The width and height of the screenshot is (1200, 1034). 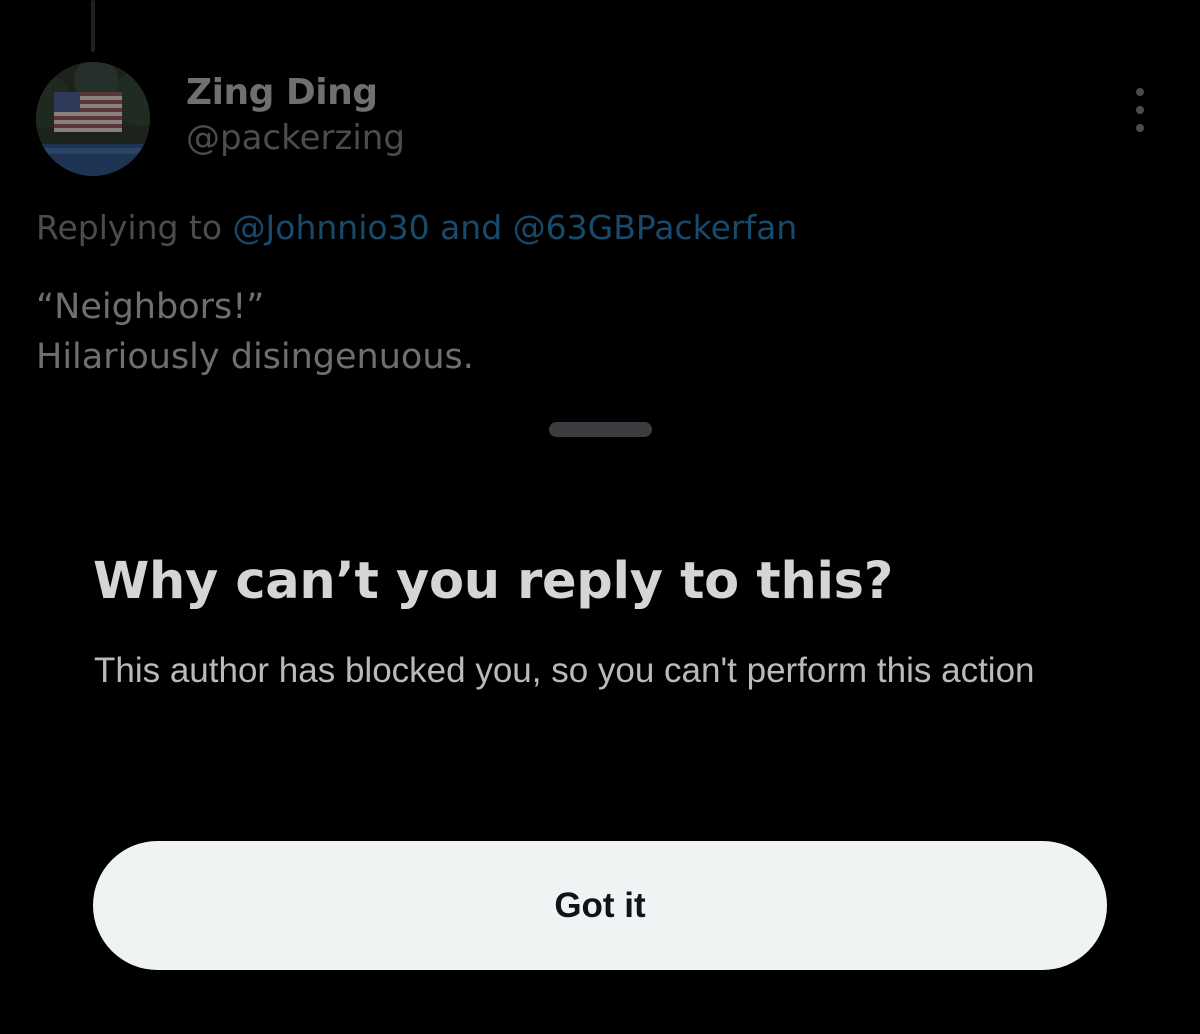 I want to click on mention-link-2: @63GBPackerfan, so click(x=655, y=227).